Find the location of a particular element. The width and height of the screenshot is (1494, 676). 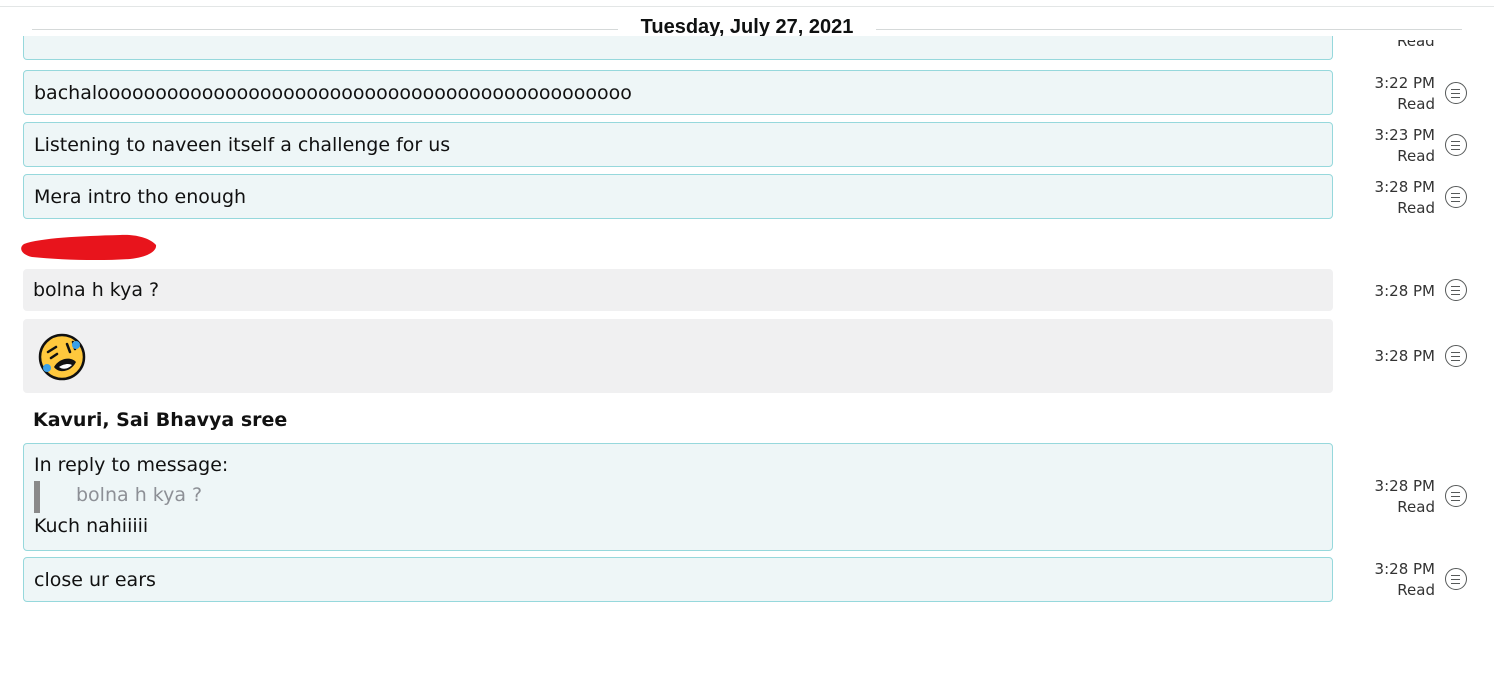

date-line-left is located at coordinates (325, 29).